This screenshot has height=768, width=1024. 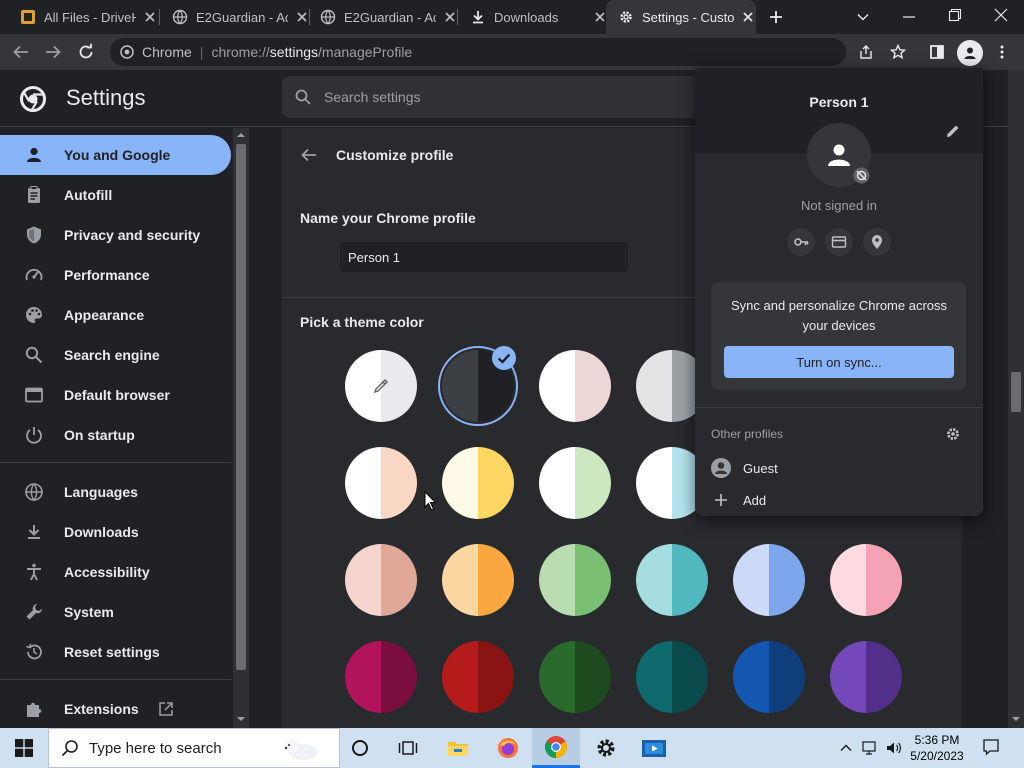 I want to click on tray-chevron-up-icon, so click(x=846, y=748).